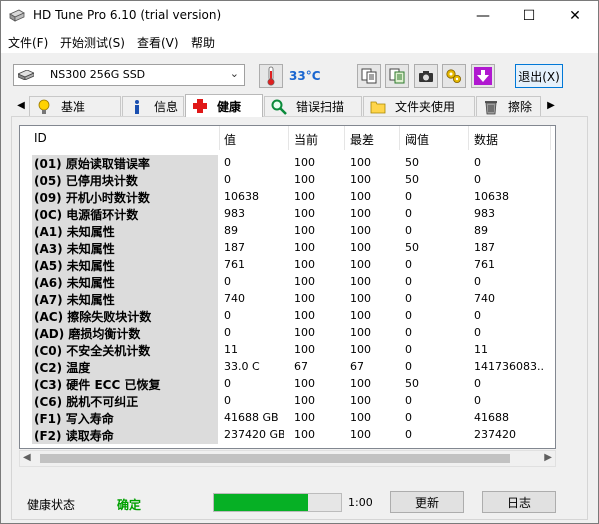  I want to click on table-row: (AC) 擦除失败块计数 0 100 100 0 0, so click(287, 316).